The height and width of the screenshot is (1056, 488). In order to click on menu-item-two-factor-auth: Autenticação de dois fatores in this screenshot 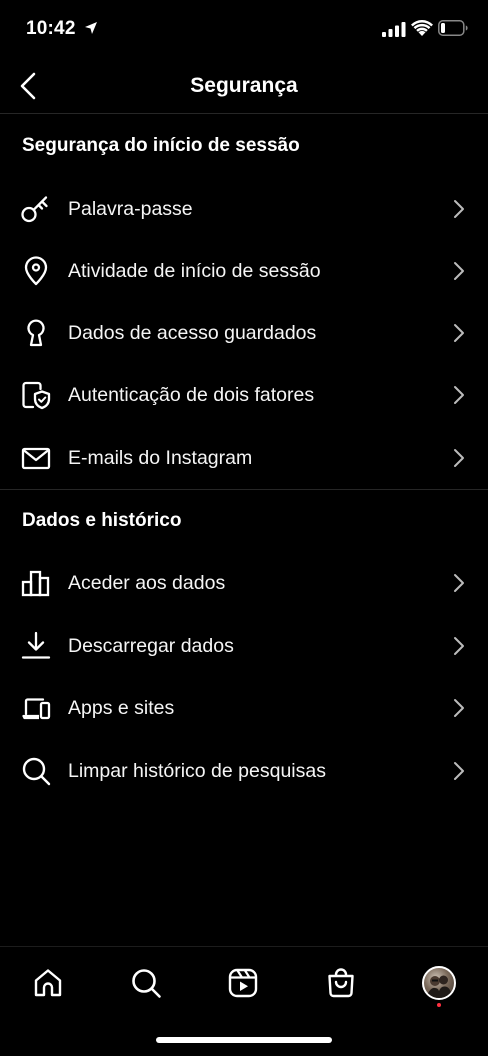, I will do `click(244, 395)`.